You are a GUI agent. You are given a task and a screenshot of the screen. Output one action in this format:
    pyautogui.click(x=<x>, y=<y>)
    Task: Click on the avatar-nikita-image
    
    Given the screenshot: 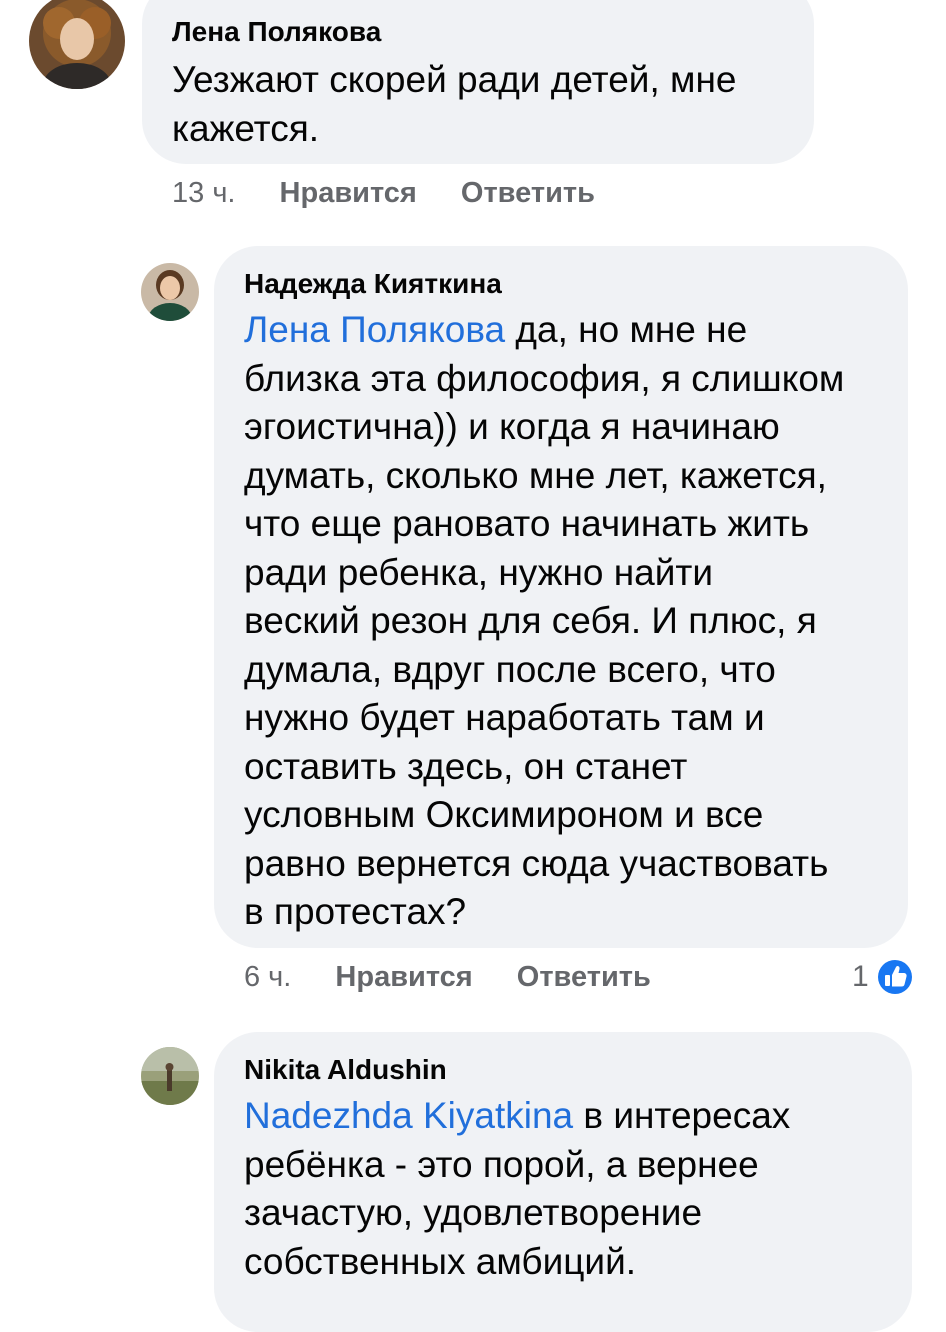 What is the action you would take?
    pyautogui.click(x=170, y=1076)
    